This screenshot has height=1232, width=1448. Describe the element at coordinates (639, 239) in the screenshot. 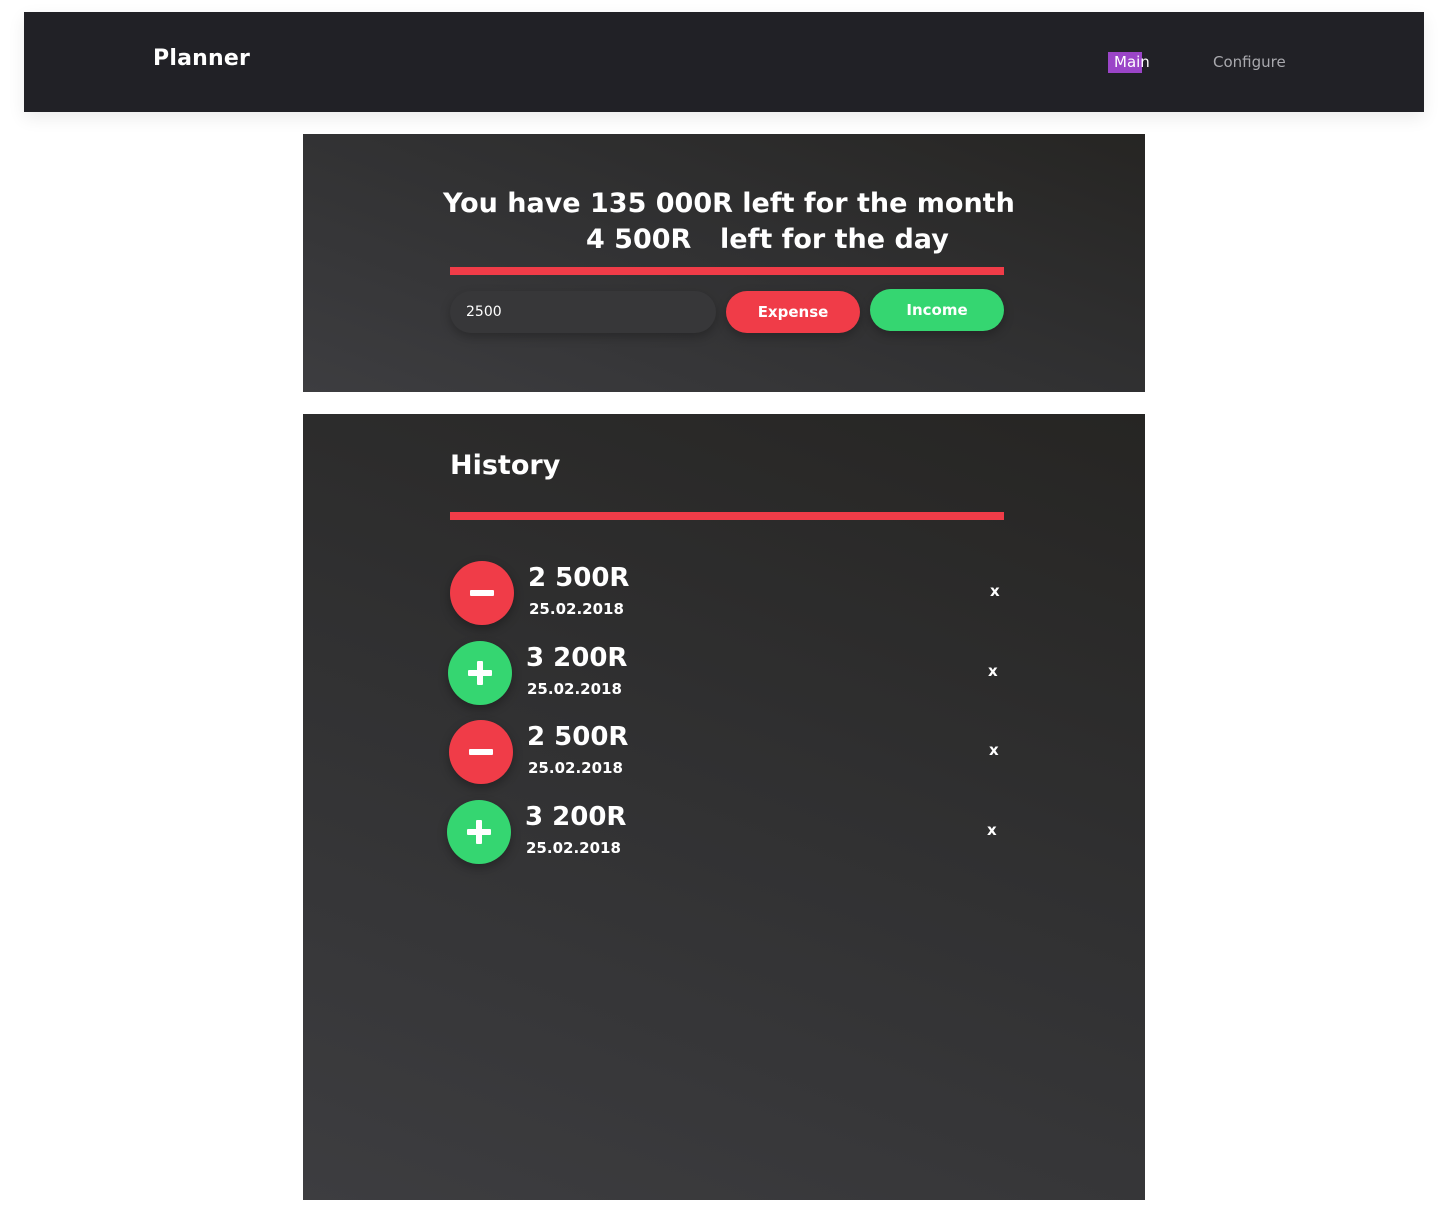

I see `day-remaining-amount: 4 500R` at that location.